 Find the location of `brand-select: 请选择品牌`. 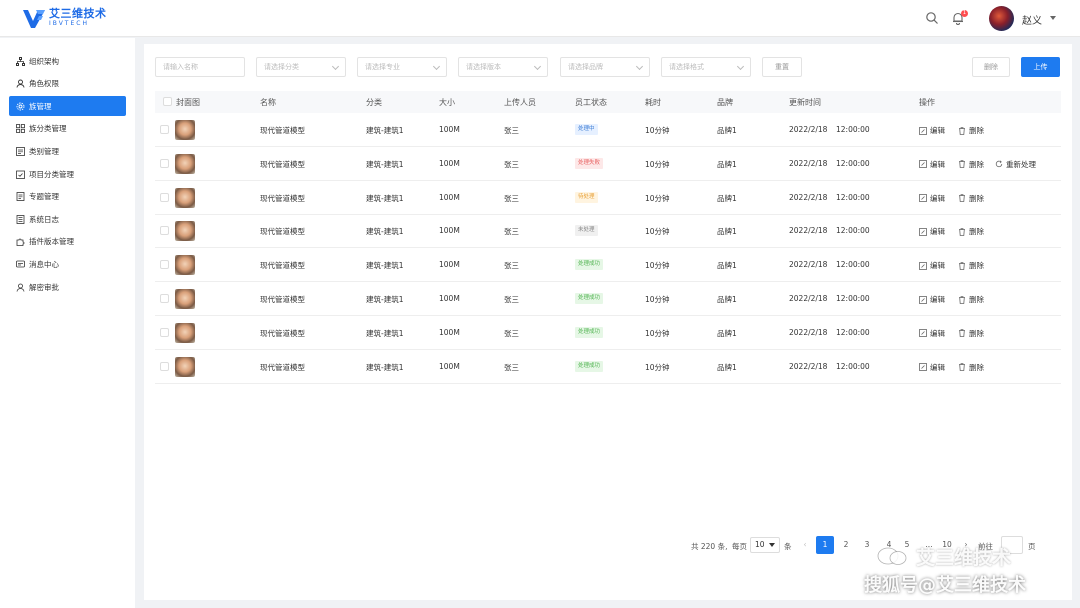

brand-select: 请选择品牌 is located at coordinates (605, 67).